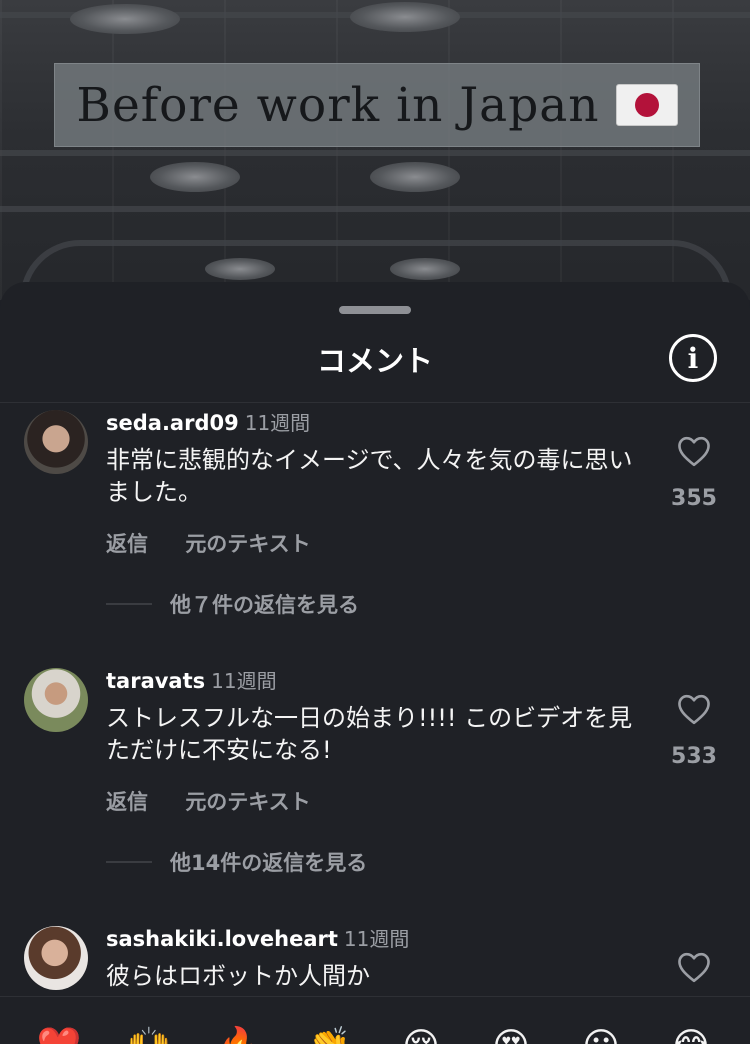 The width and height of the screenshot is (750, 1044). I want to click on comment-username-row: sashakiki.loveheart 11週間, so click(257, 937).